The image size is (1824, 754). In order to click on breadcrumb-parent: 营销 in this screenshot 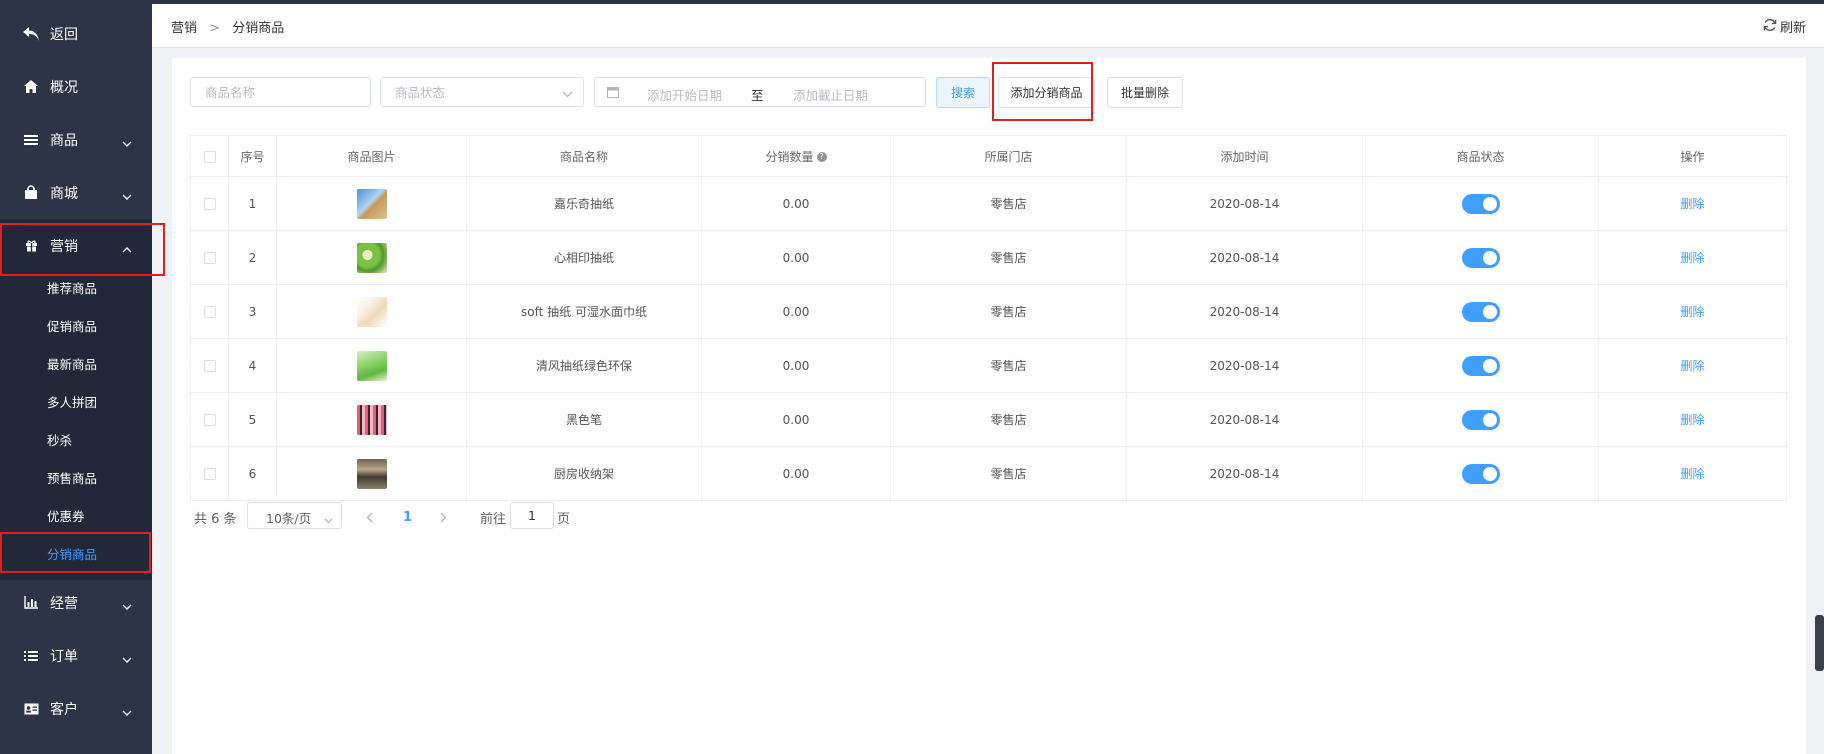, I will do `click(184, 28)`.